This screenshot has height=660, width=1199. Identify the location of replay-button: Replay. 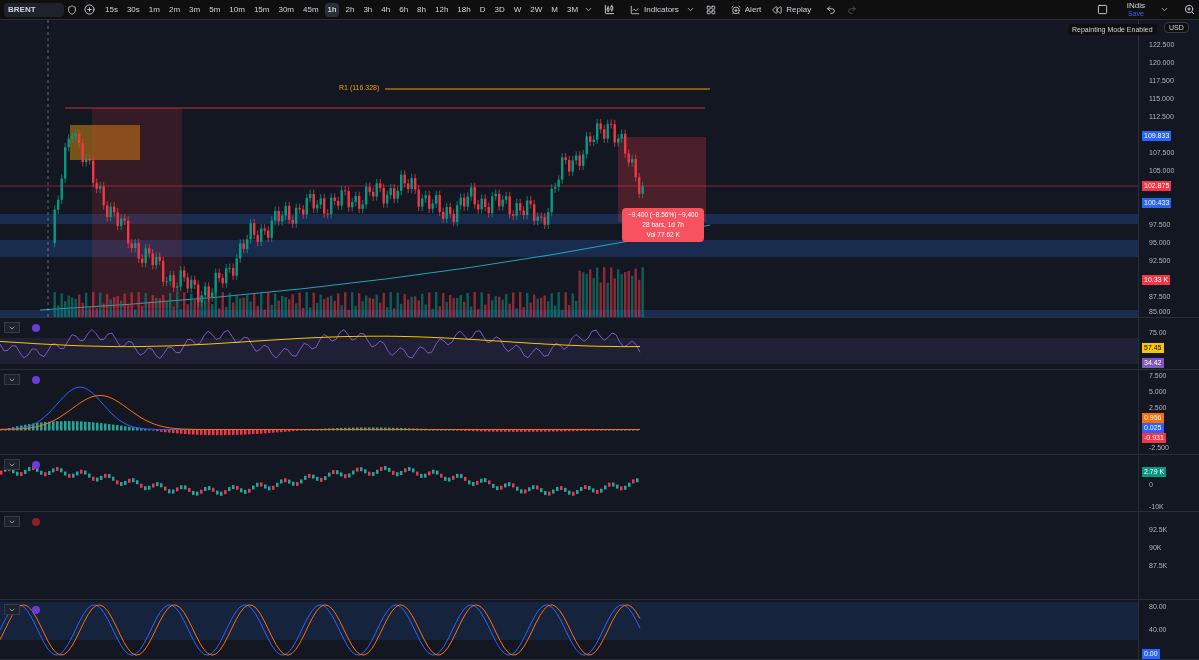
(792, 9).